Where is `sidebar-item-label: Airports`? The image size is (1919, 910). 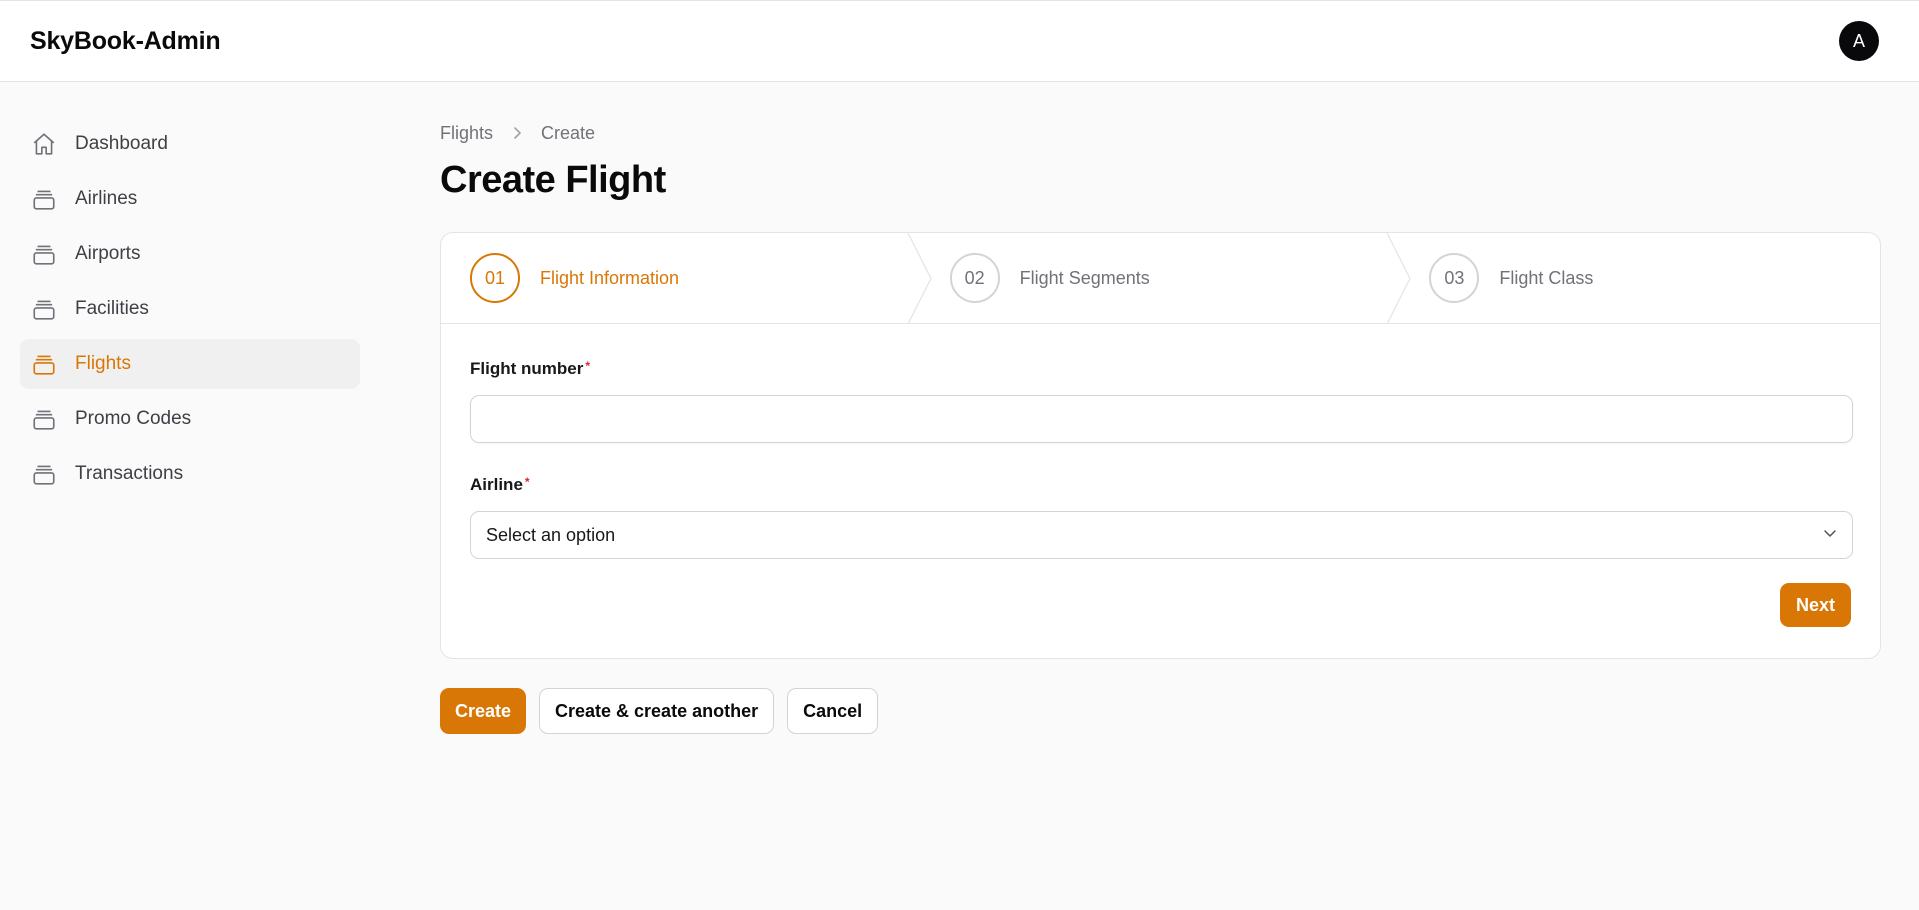 sidebar-item-label: Airports is located at coordinates (108, 253).